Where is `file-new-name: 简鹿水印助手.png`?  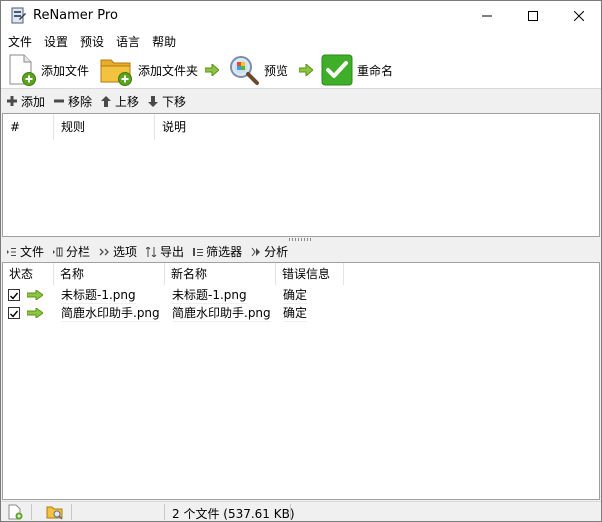 file-new-name: 简鹿水印助手.png is located at coordinates (221, 314).